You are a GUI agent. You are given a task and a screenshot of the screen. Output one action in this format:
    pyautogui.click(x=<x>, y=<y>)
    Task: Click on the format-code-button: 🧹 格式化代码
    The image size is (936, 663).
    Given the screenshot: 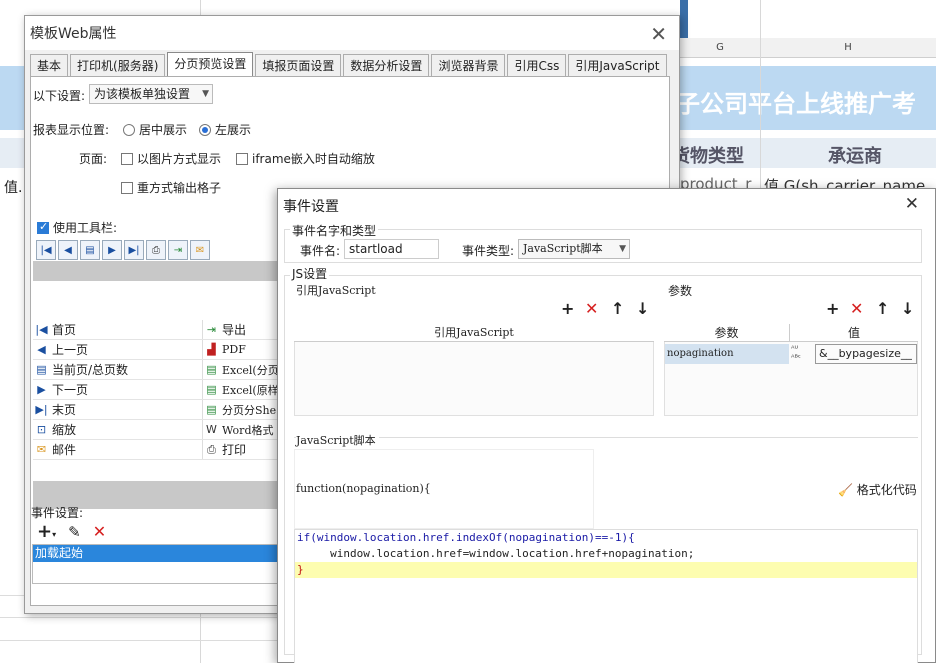 What is the action you would take?
    pyautogui.click(x=877, y=489)
    